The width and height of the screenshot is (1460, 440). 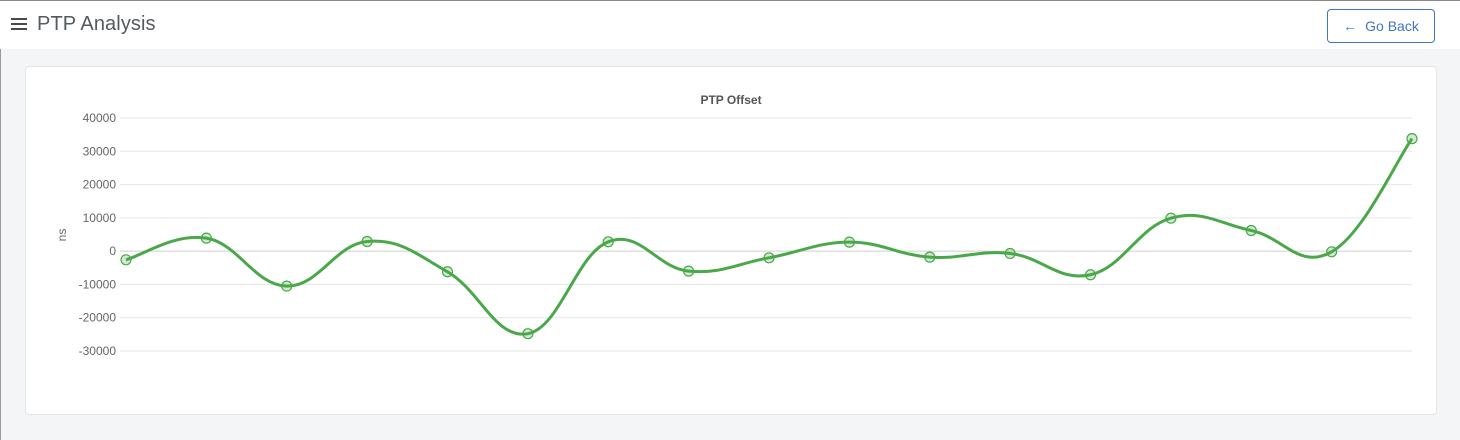 What do you see at coordinates (1350, 26) in the screenshot?
I see `arrow-left-icon: ←` at bounding box center [1350, 26].